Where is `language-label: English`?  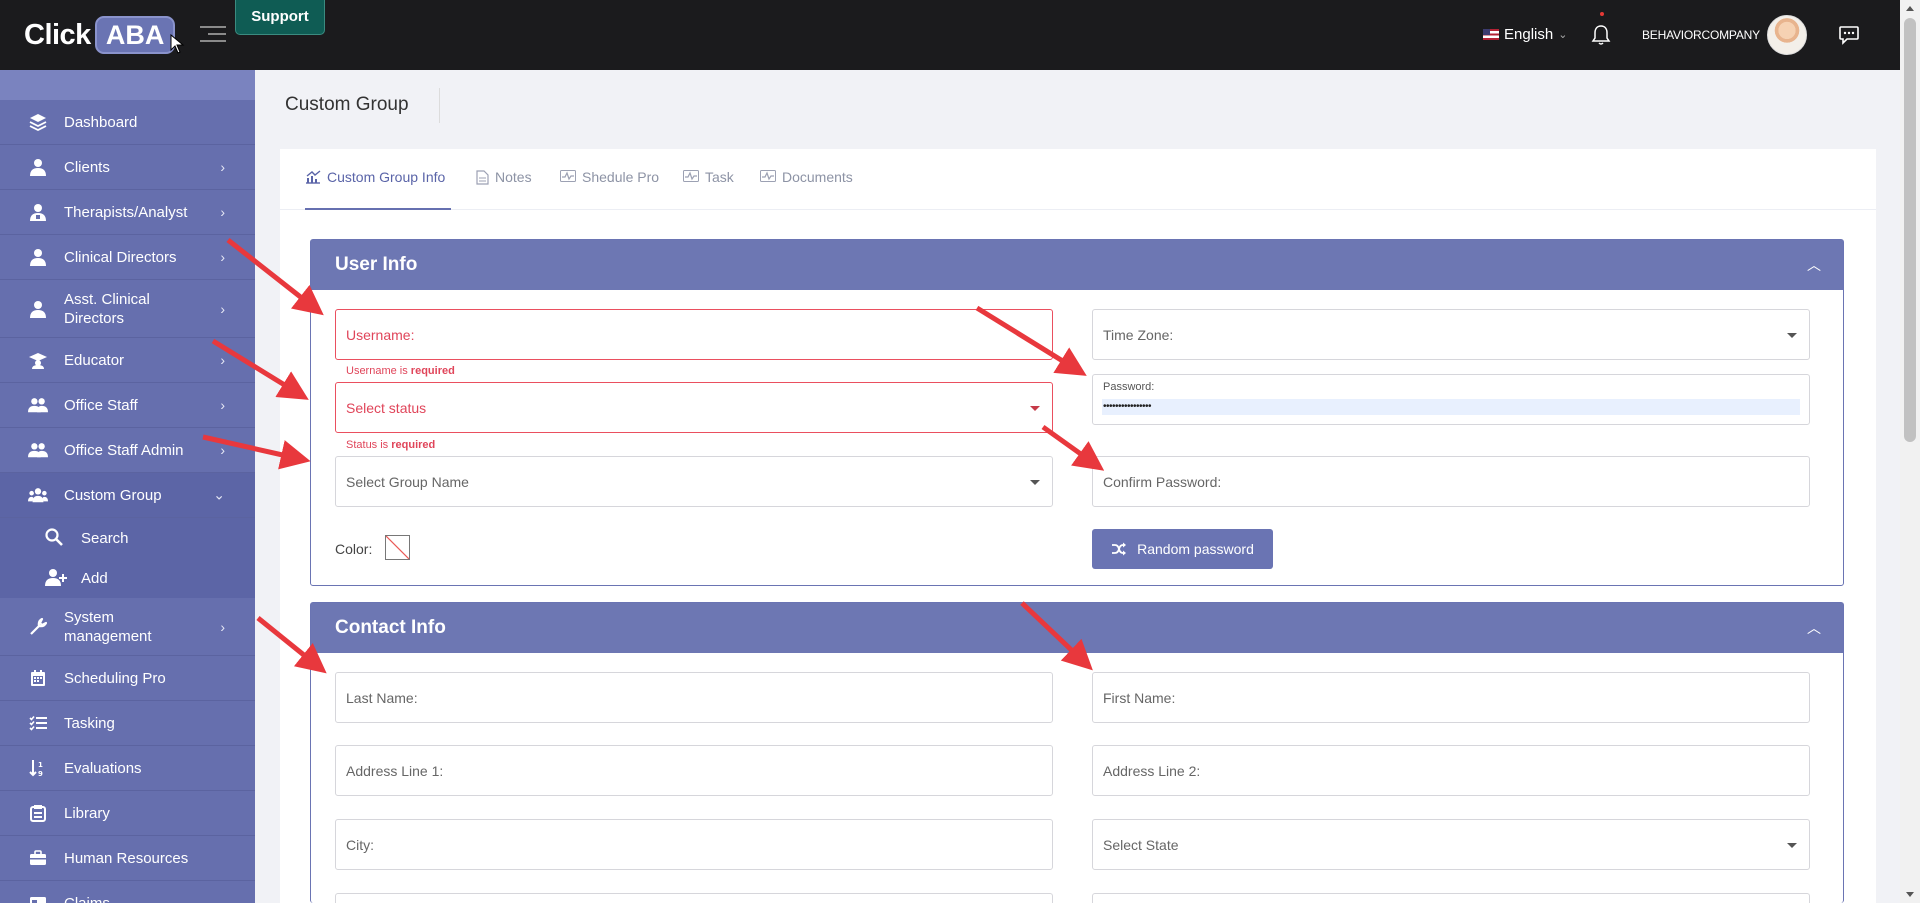 language-label: English is located at coordinates (1529, 34).